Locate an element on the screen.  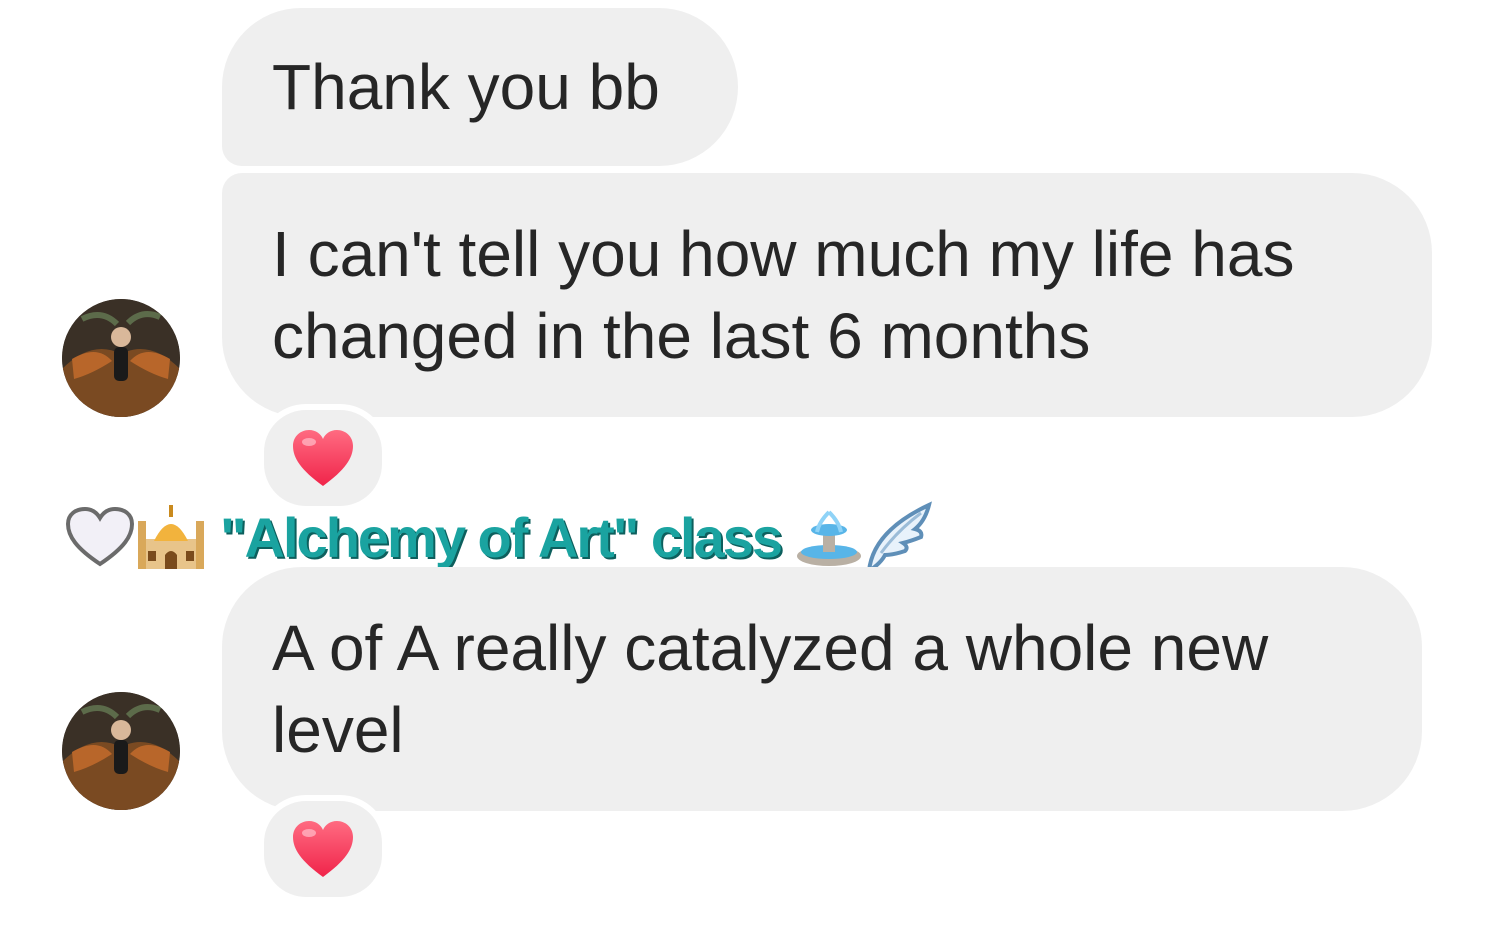
fountain-icon is located at coordinates (829, 538).